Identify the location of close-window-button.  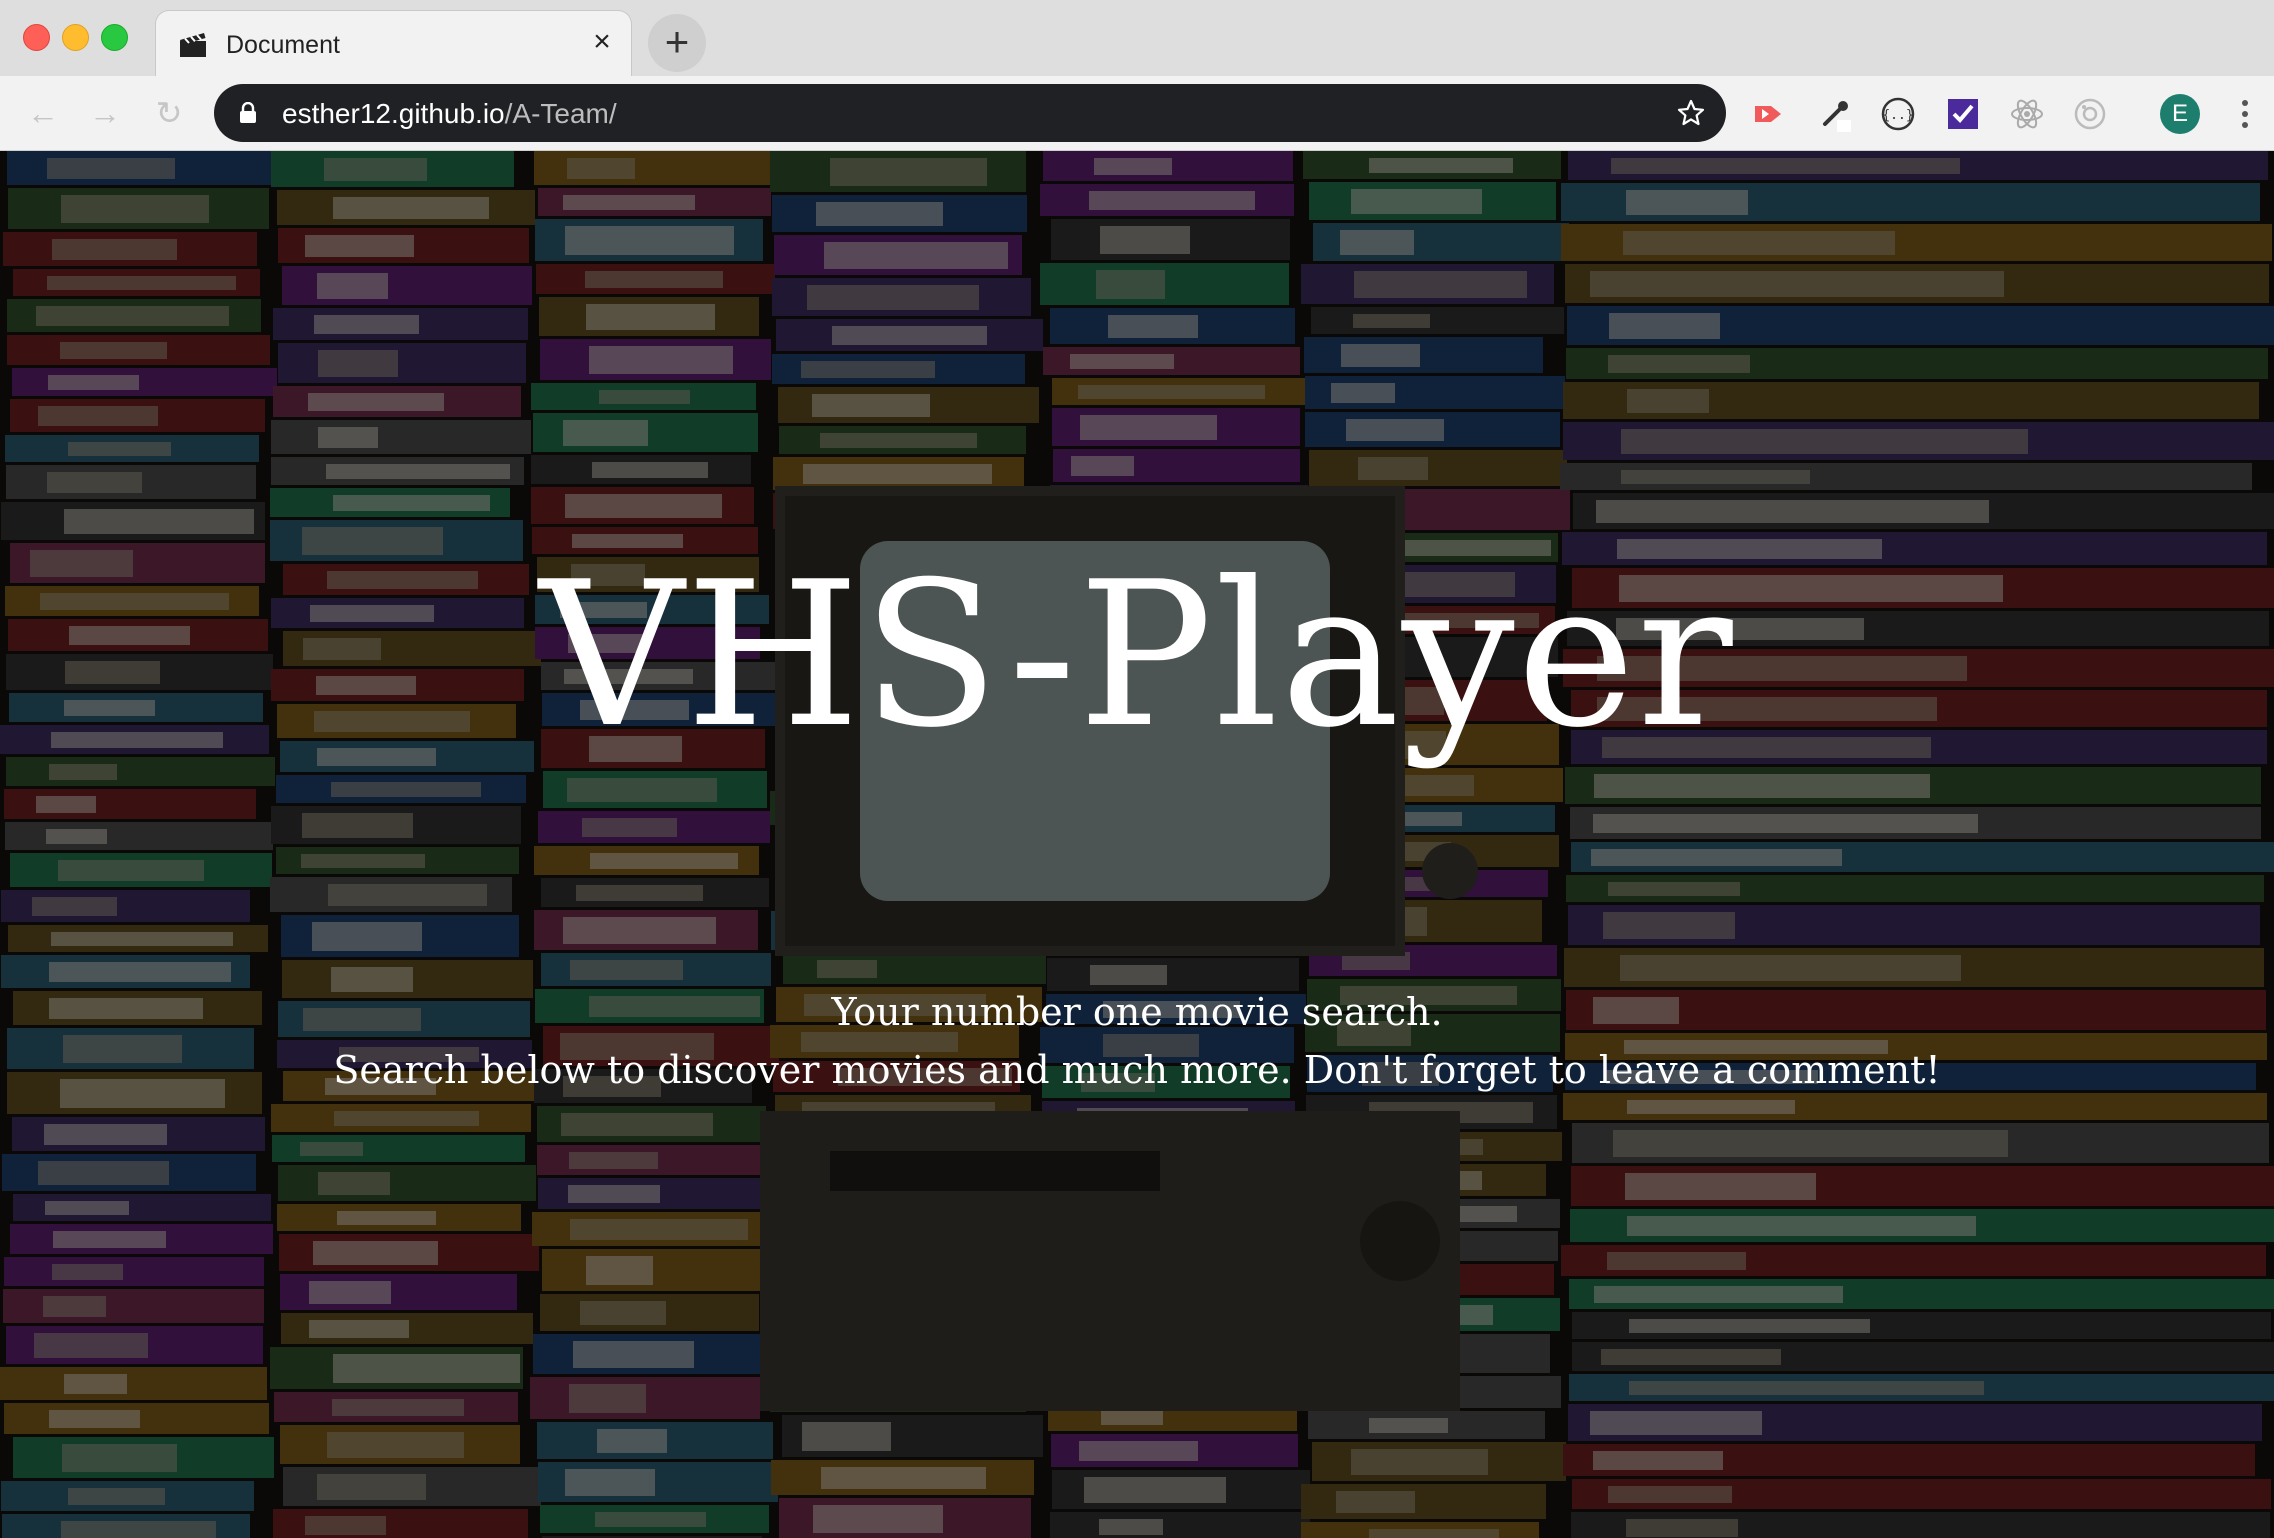
(36, 37).